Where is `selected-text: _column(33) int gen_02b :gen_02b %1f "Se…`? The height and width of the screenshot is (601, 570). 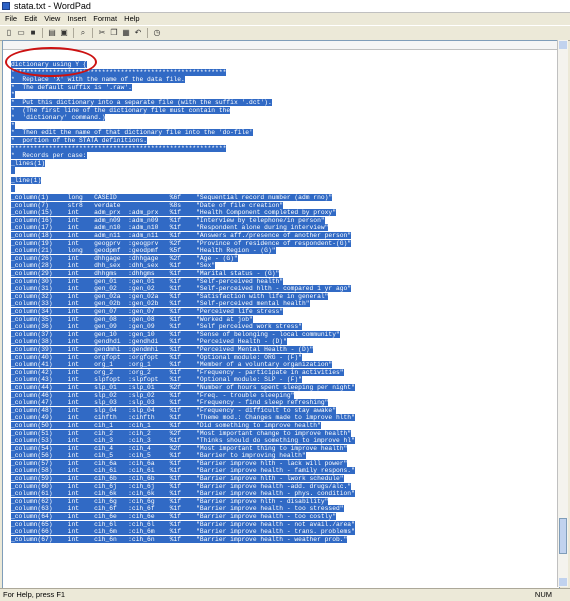
selected-text: _column(33) int gen_02b :gen_02b %1f "Se… is located at coordinates (160, 304).